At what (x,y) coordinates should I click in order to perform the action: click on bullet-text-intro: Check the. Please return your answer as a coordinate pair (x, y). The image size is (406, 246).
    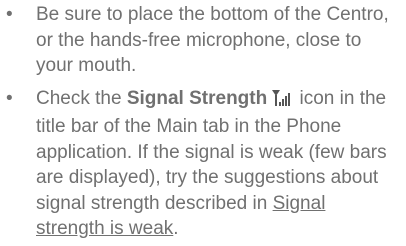
    Looking at the image, I should click on (81, 98).